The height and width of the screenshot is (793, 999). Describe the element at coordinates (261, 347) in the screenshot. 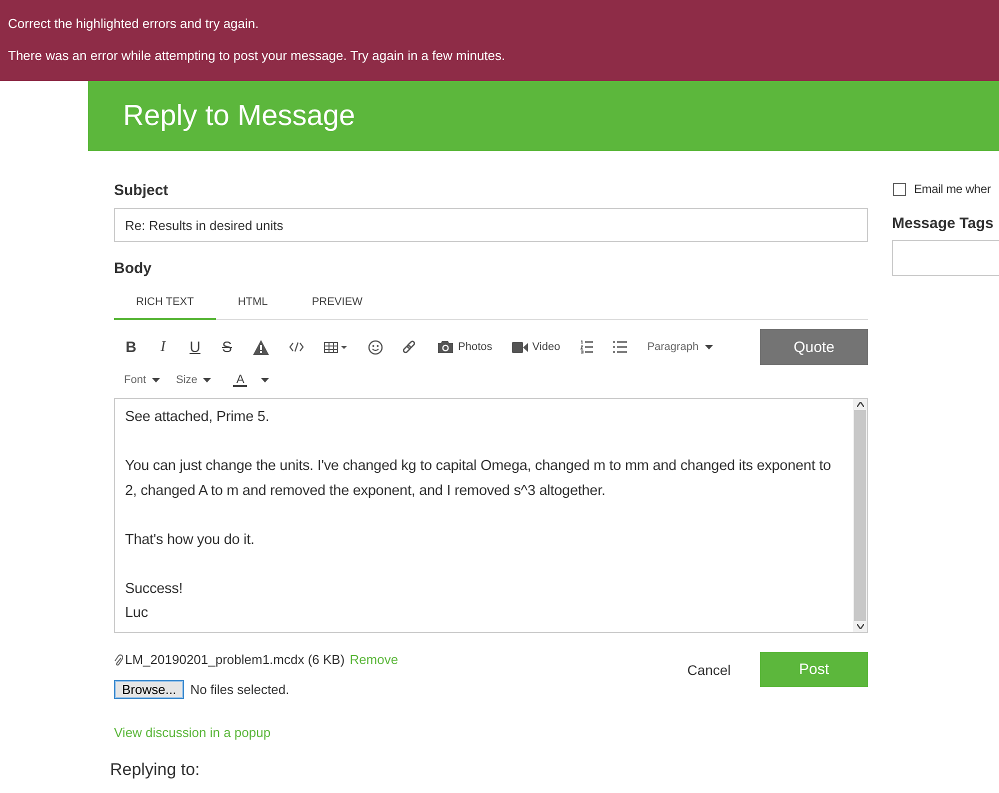

I see `warning-icon` at that location.